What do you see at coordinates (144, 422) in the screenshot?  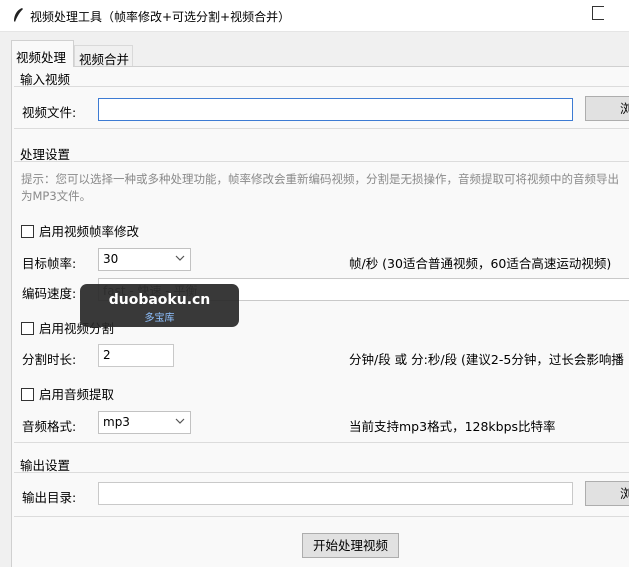 I see `audio-format-combobox: mp3` at bounding box center [144, 422].